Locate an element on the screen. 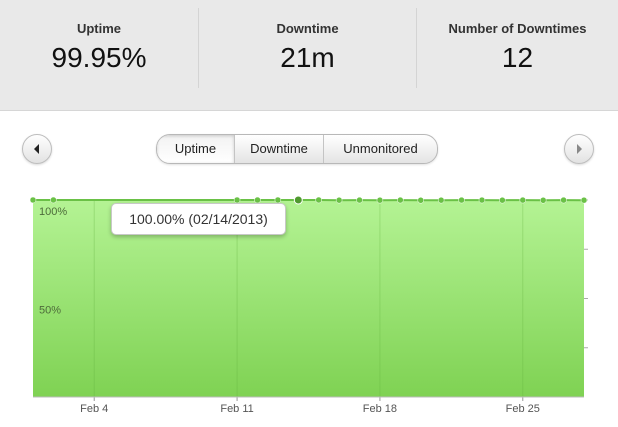  chevron-left-icon is located at coordinates (36, 149).